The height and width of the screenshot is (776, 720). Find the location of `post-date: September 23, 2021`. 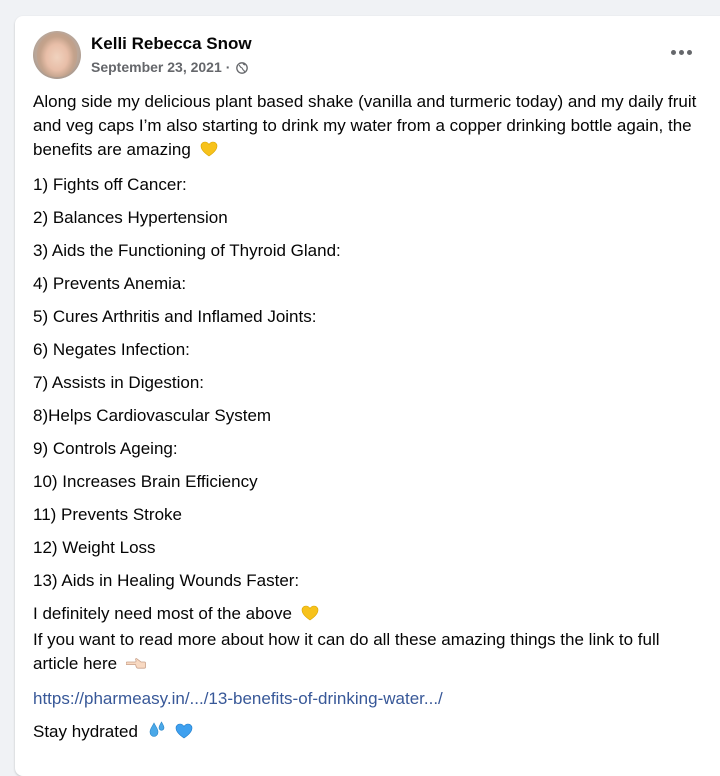

post-date: September 23, 2021 is located at coordinates (156, 67).